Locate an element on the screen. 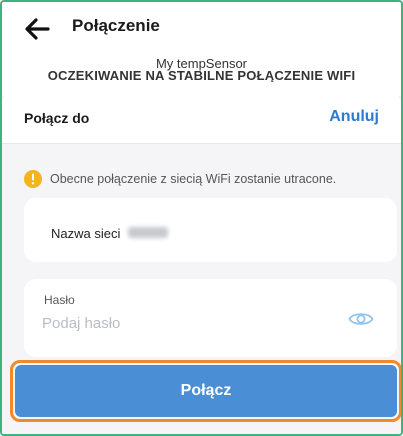 This screenshot has width=403, height=436. eye-icon is located at coordinates (361, 319).